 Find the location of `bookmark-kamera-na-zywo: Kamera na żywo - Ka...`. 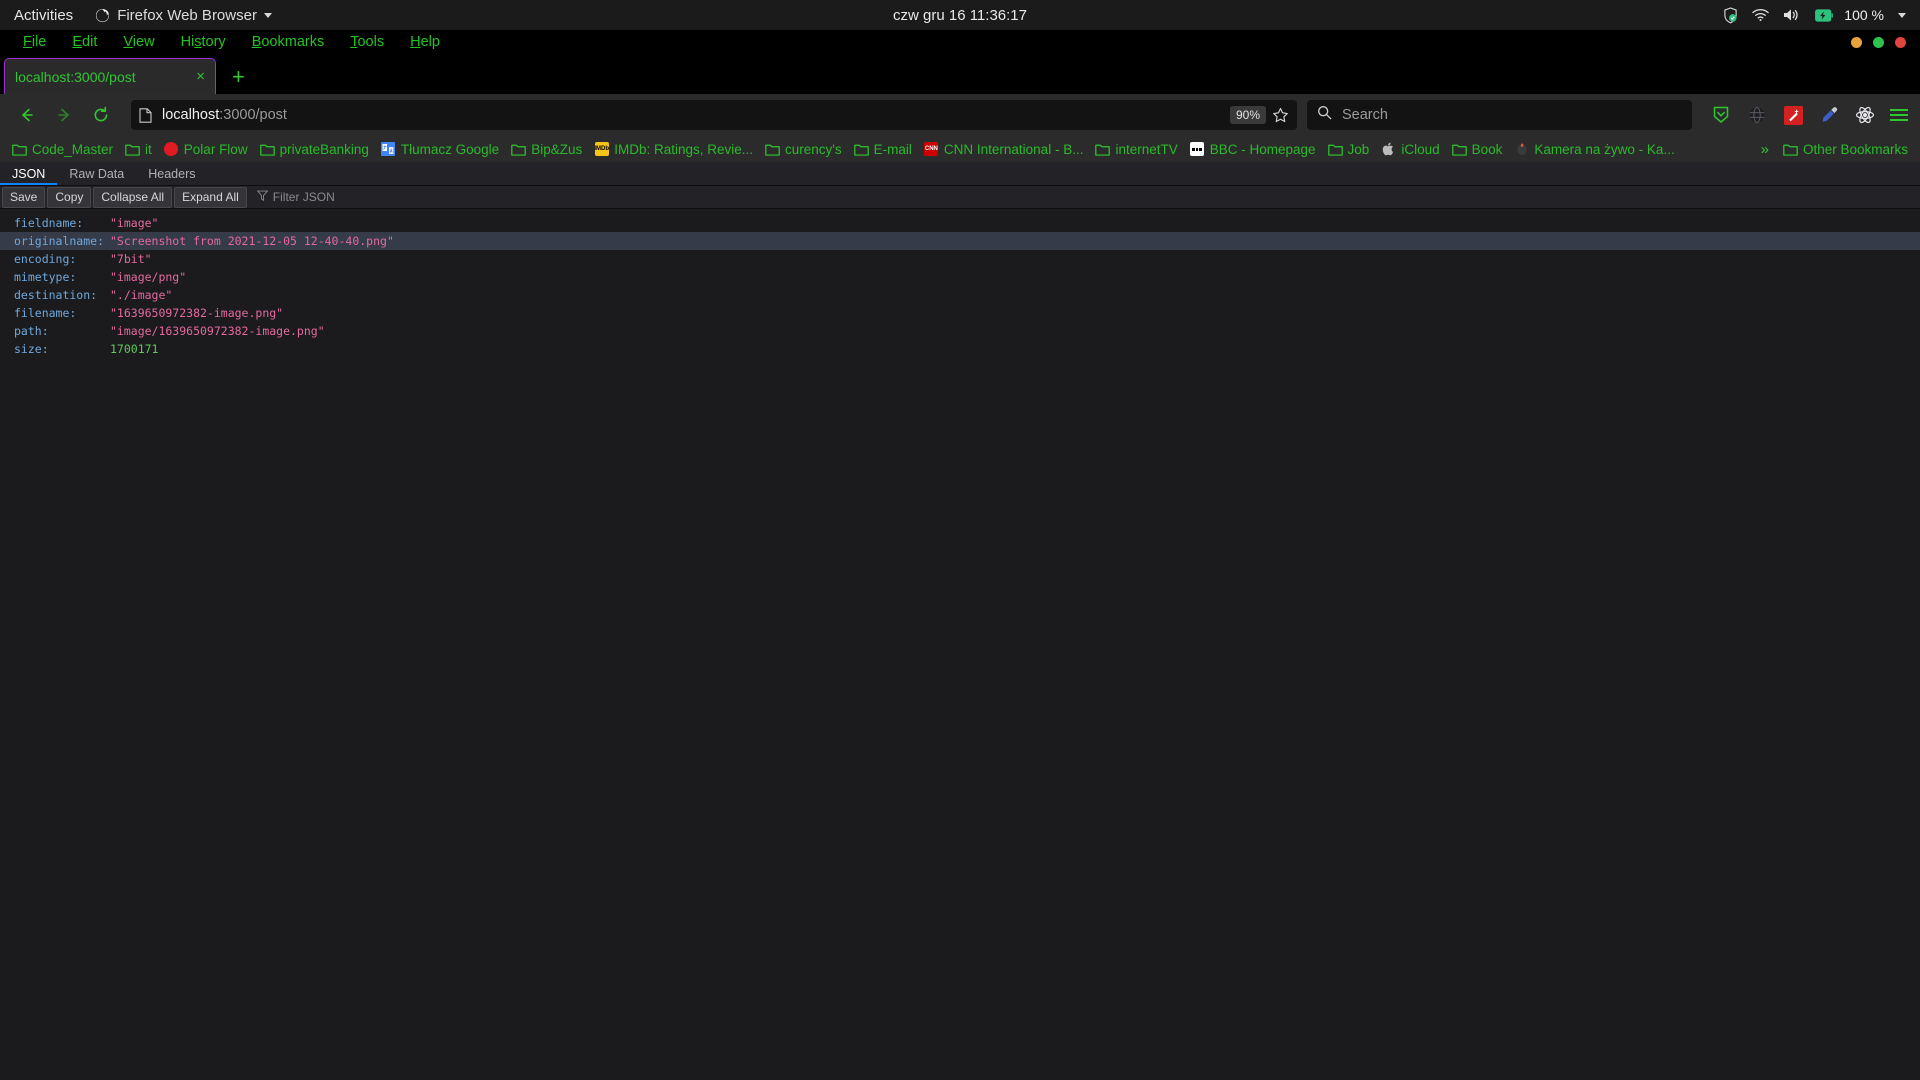

bookmark-kamera-na-zywo: Kamera na żywo - Ka... is located at coordinates (1594, 149).